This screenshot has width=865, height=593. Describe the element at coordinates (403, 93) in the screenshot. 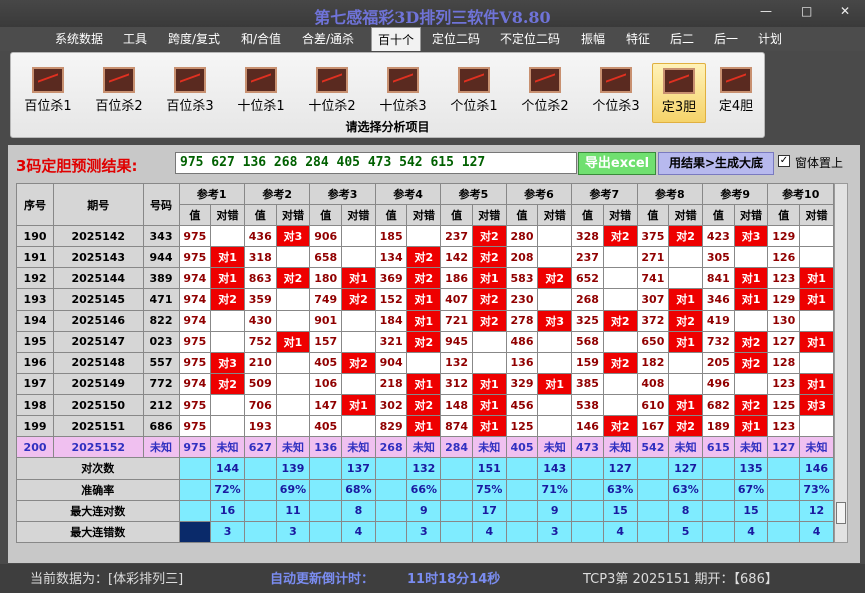

I see `ribbon-tens-kill-3: 十位杀3` at that location.